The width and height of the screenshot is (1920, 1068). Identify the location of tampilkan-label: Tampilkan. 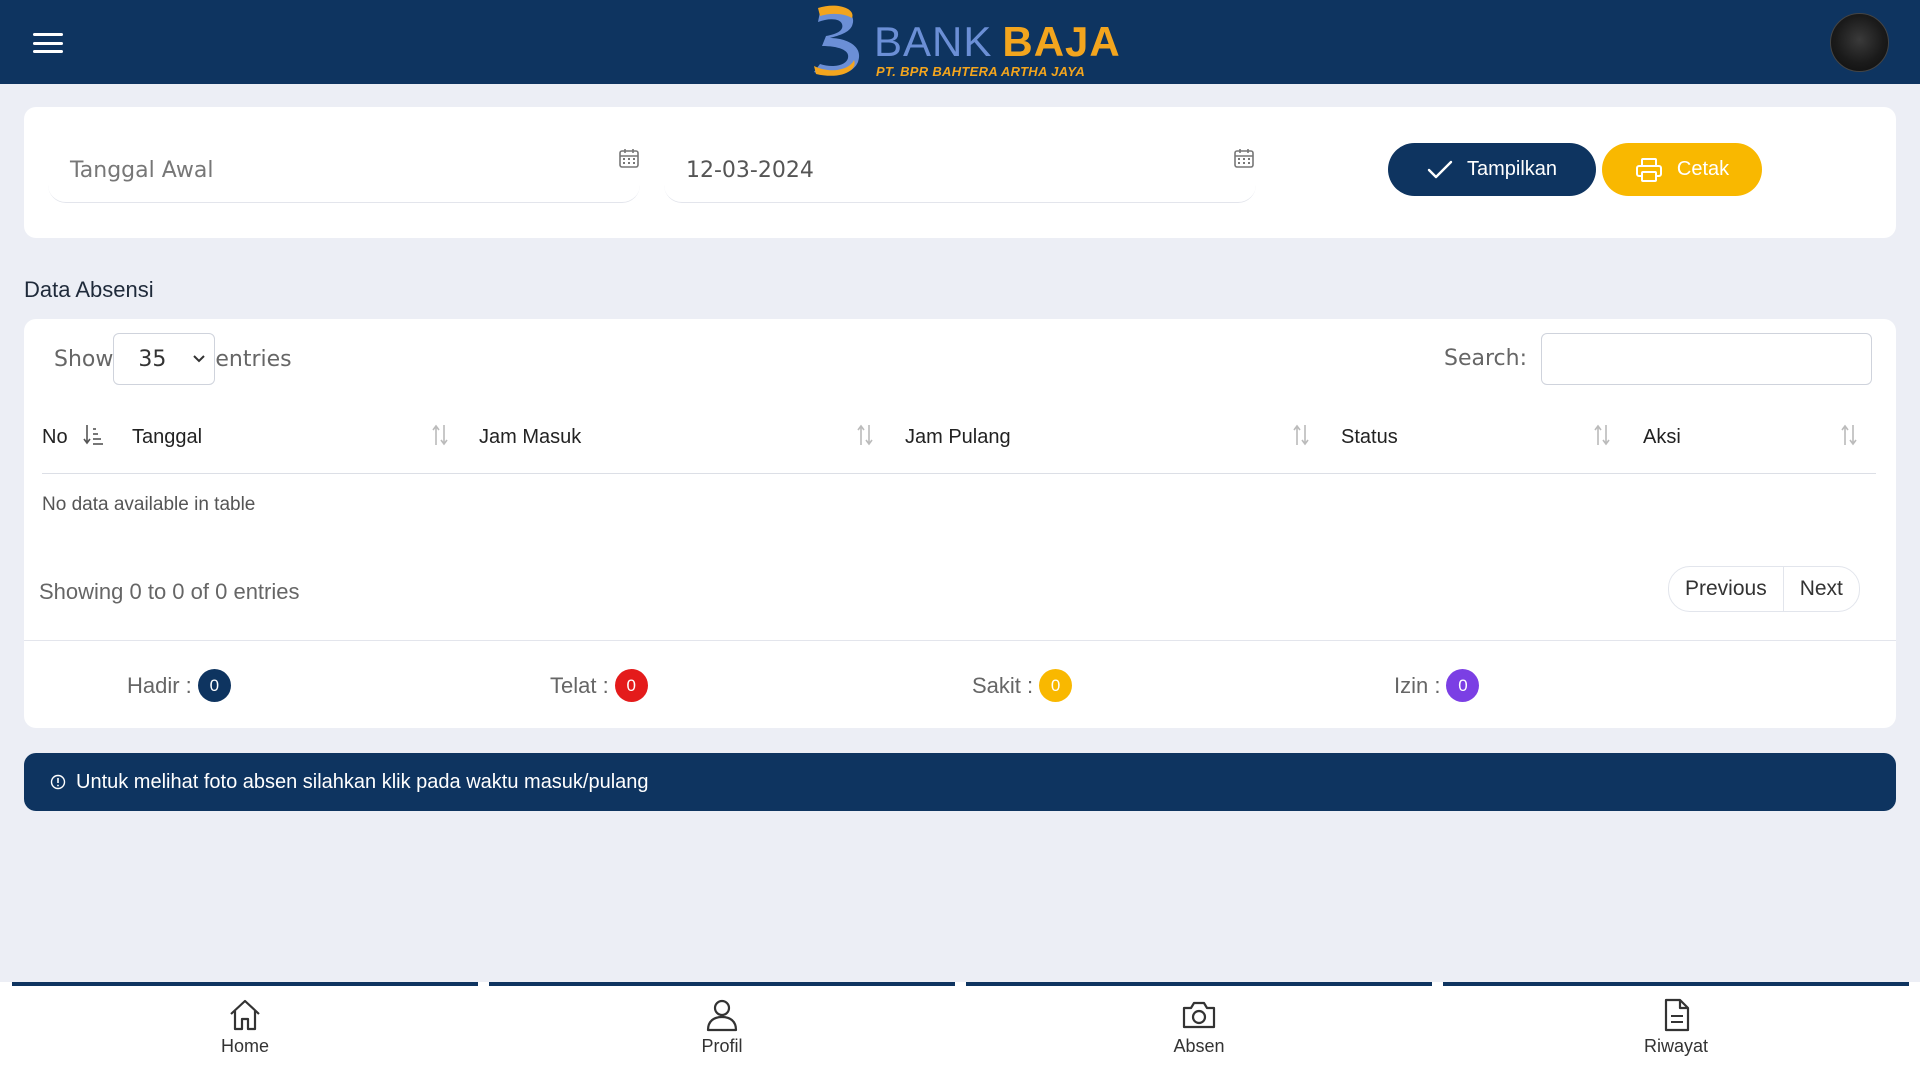
(1512, 169).